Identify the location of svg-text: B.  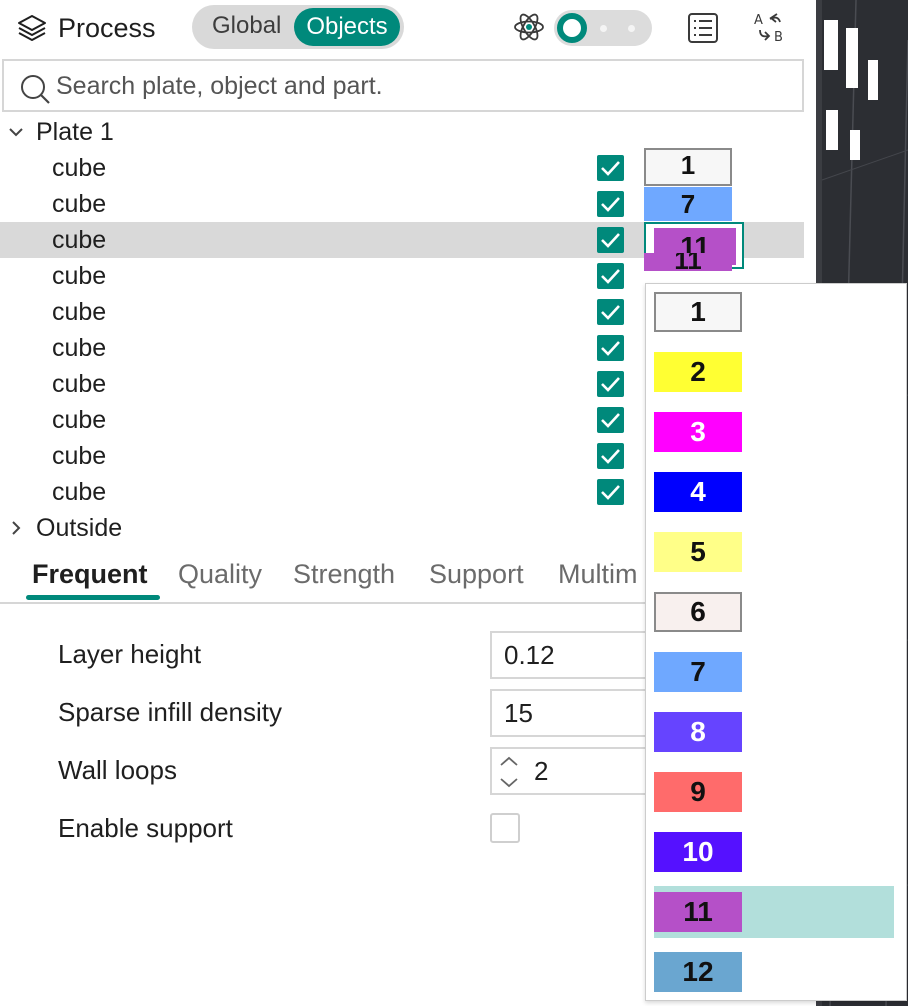
(778, 37).